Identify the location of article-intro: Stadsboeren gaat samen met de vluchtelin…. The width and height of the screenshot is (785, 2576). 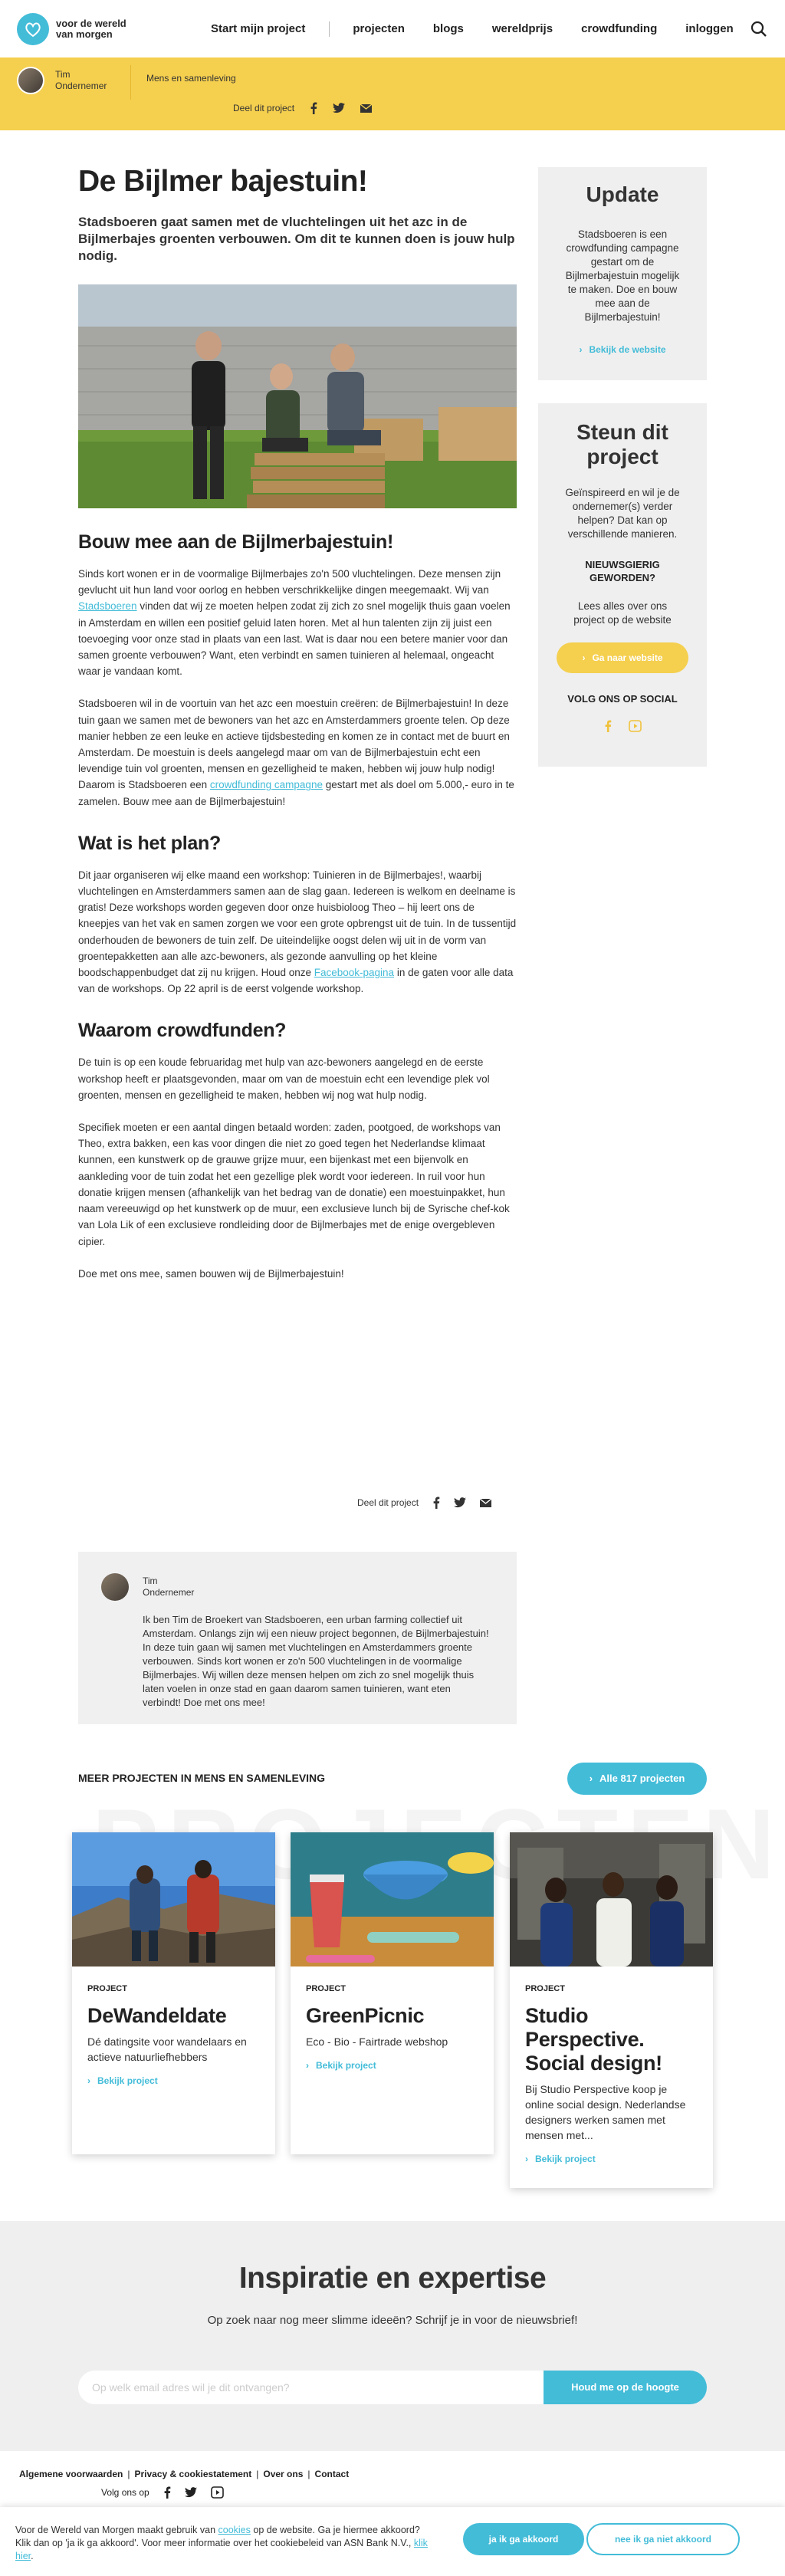
(296, 239).